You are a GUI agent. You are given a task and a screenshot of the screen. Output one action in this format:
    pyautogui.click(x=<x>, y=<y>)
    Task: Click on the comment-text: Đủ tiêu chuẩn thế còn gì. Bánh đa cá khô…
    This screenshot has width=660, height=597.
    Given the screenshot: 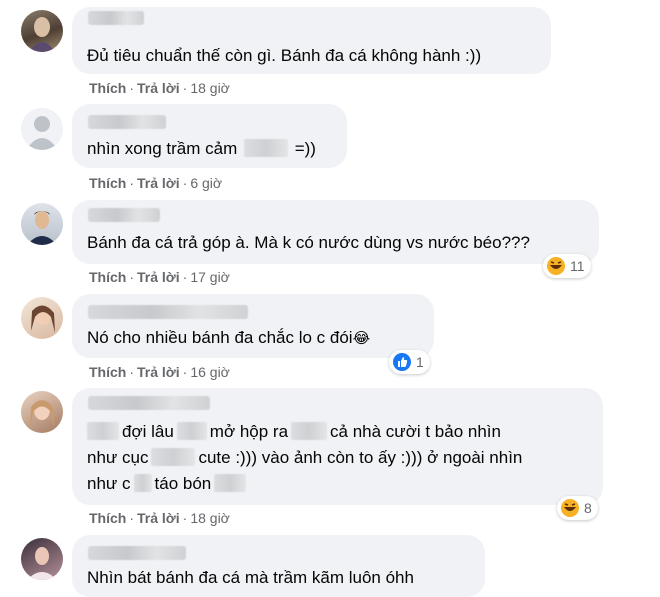 What is the action you would take?
    pyautogui.click(x=284, y=55)
    